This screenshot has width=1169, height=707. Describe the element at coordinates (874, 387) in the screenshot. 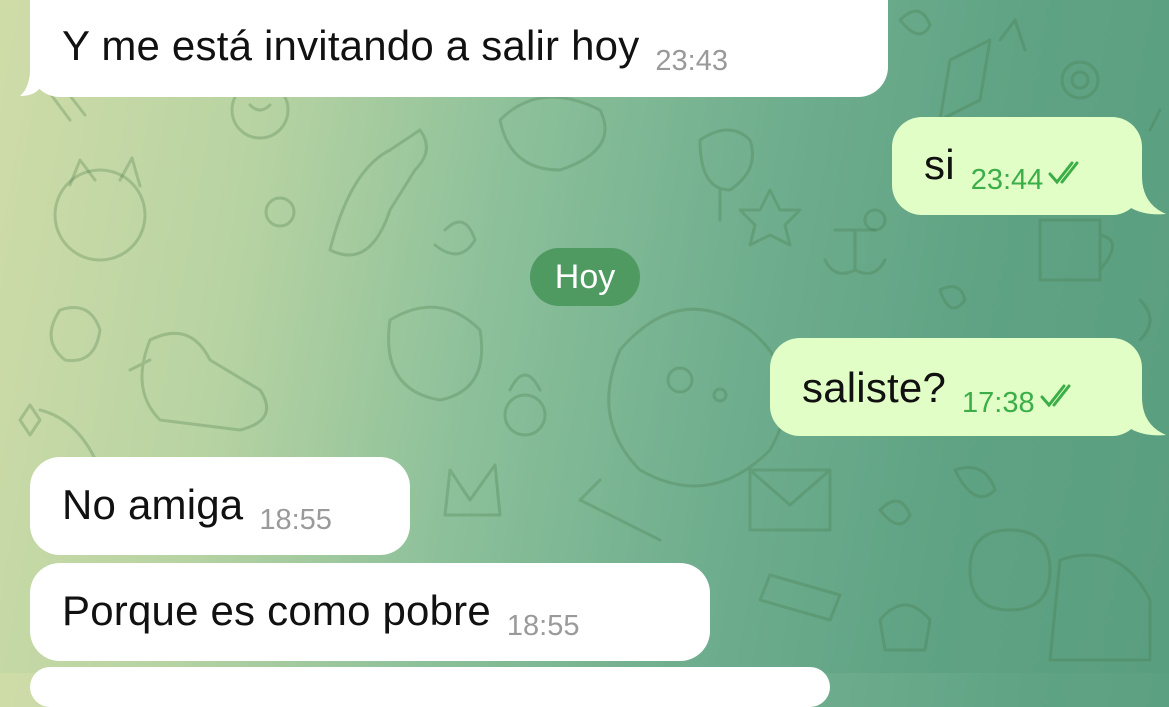

I see `message-text: saliste?` at that location.